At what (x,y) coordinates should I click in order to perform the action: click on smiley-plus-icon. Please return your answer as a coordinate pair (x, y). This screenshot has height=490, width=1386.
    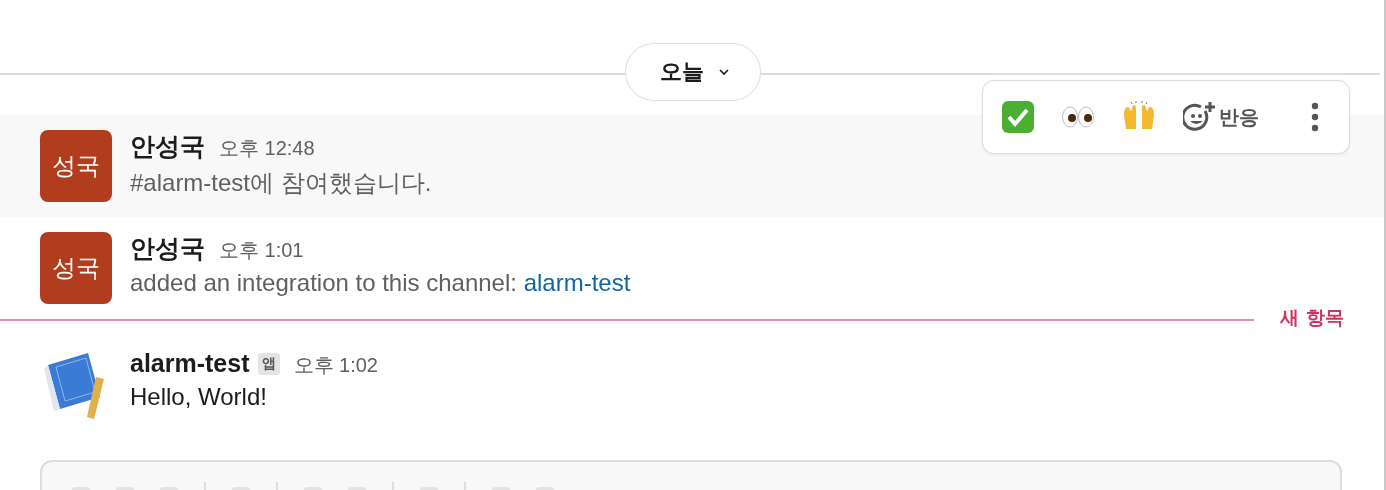
    Looking at the image, I should click on (1200, 117).